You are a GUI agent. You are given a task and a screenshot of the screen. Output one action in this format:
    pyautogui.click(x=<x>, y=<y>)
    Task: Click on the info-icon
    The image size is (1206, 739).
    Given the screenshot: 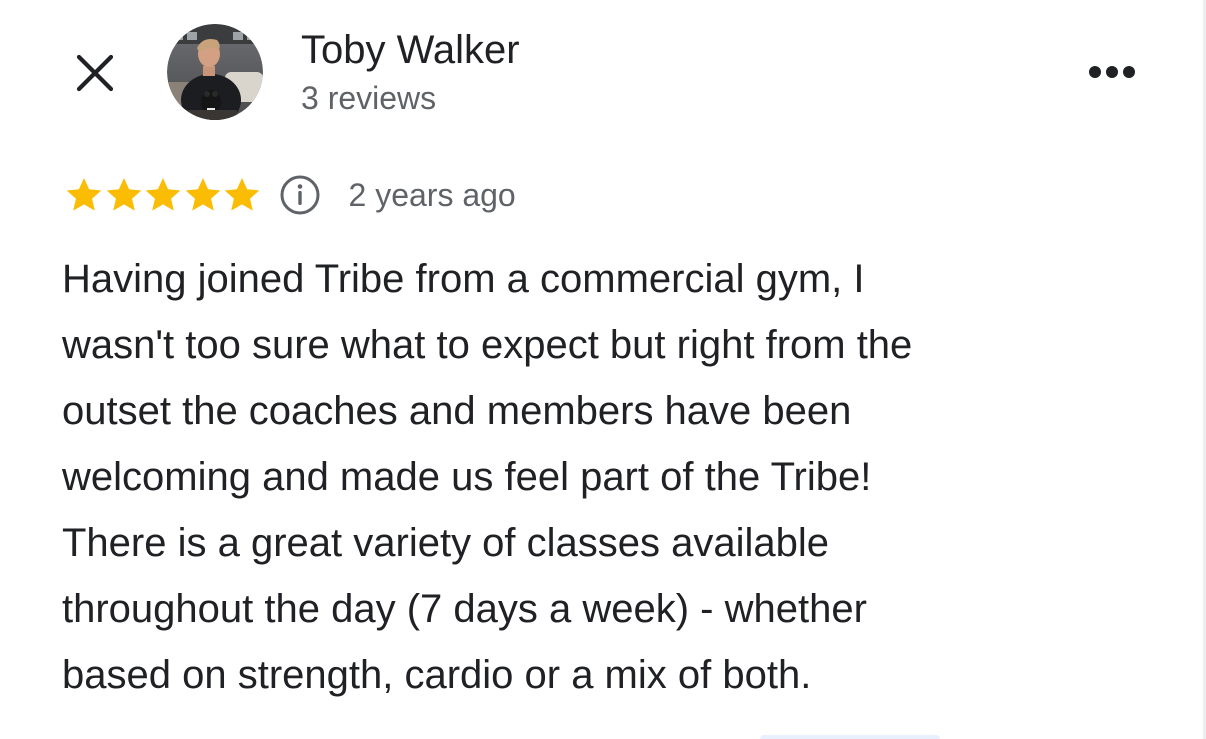 What is the action you would take?
    pyautogui.click(x=299, y=195)
    